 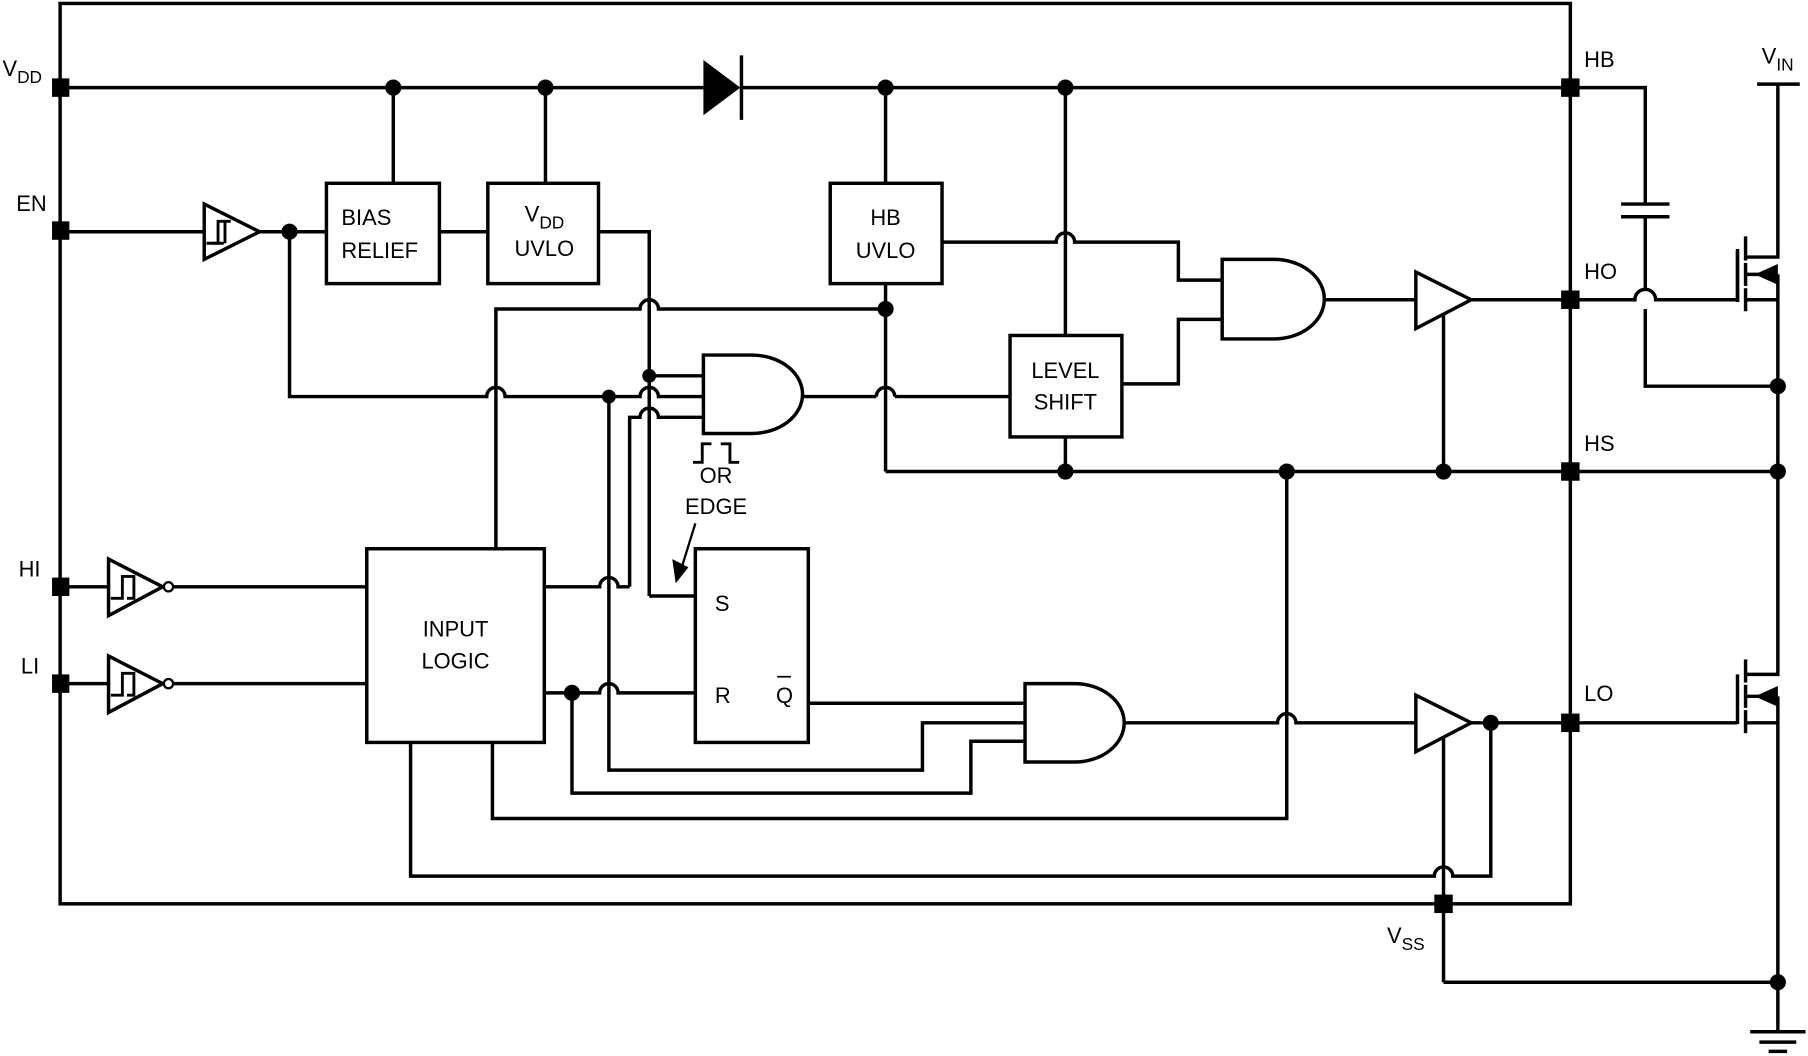 What do you see at coordinates (1598, 693) in the screenshot?
I see `lo-pin-label: LO` at bounding box center [1598, 693].